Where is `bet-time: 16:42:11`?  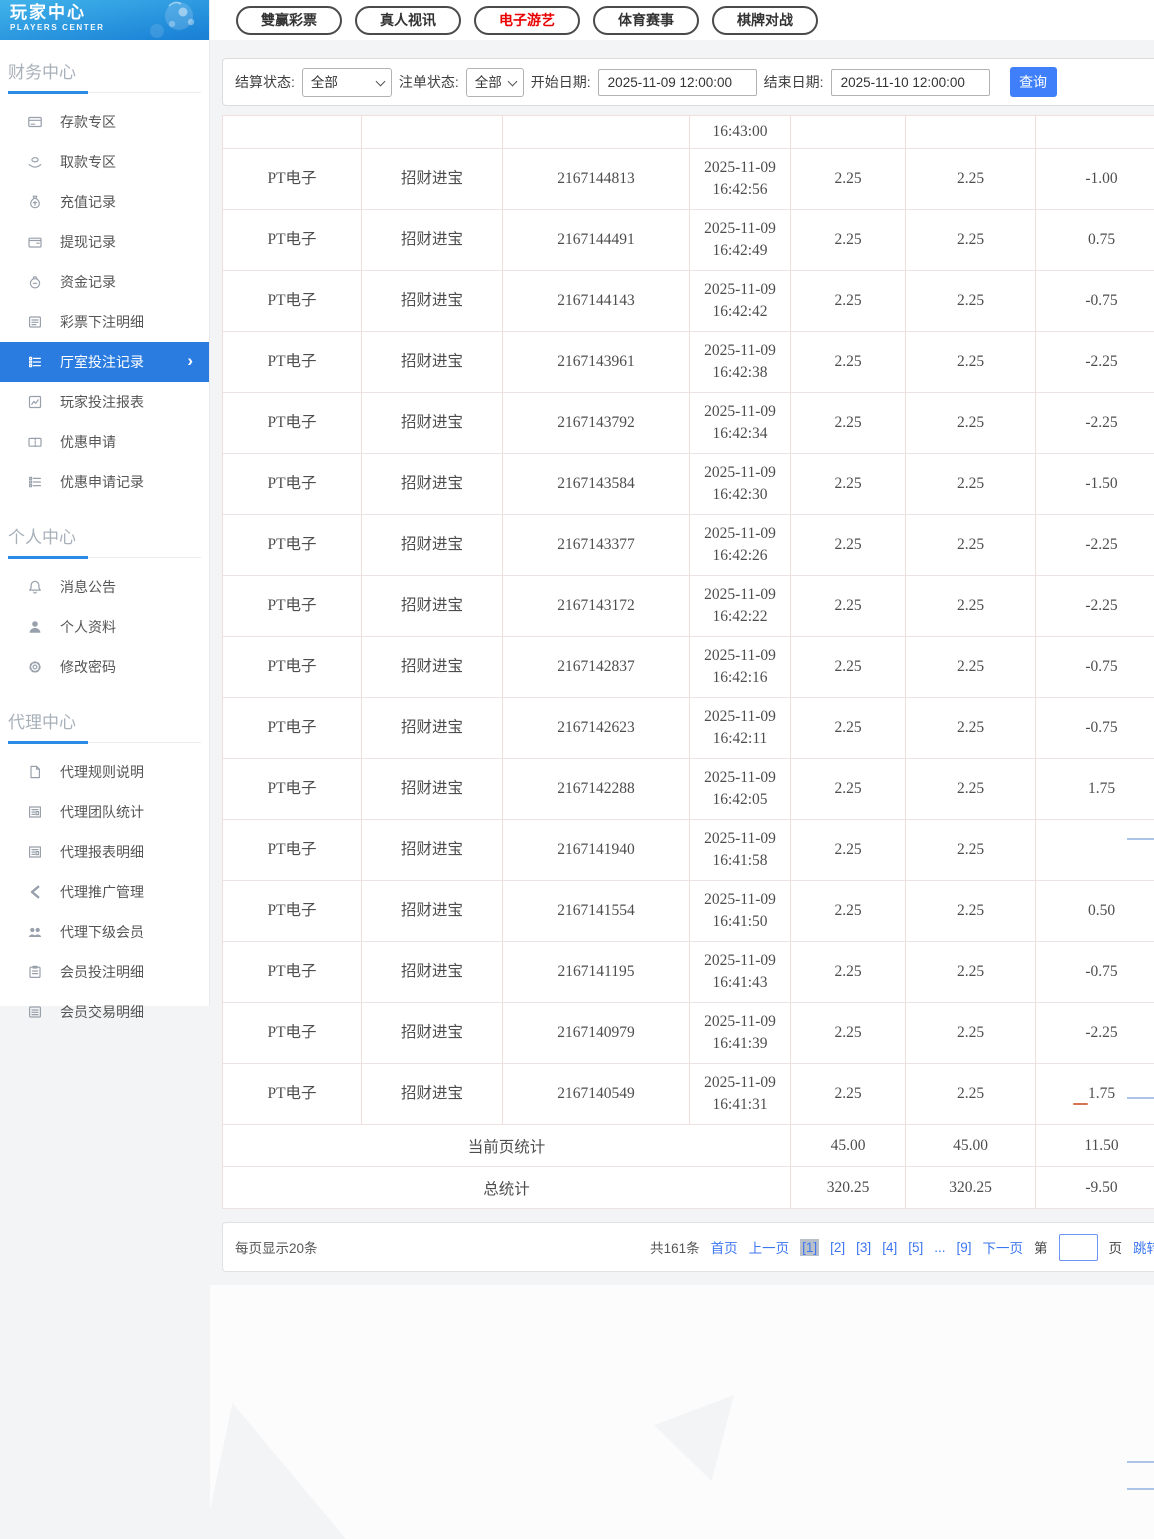 bet-time: 16:42:11 is located at coordinates (740, 738).